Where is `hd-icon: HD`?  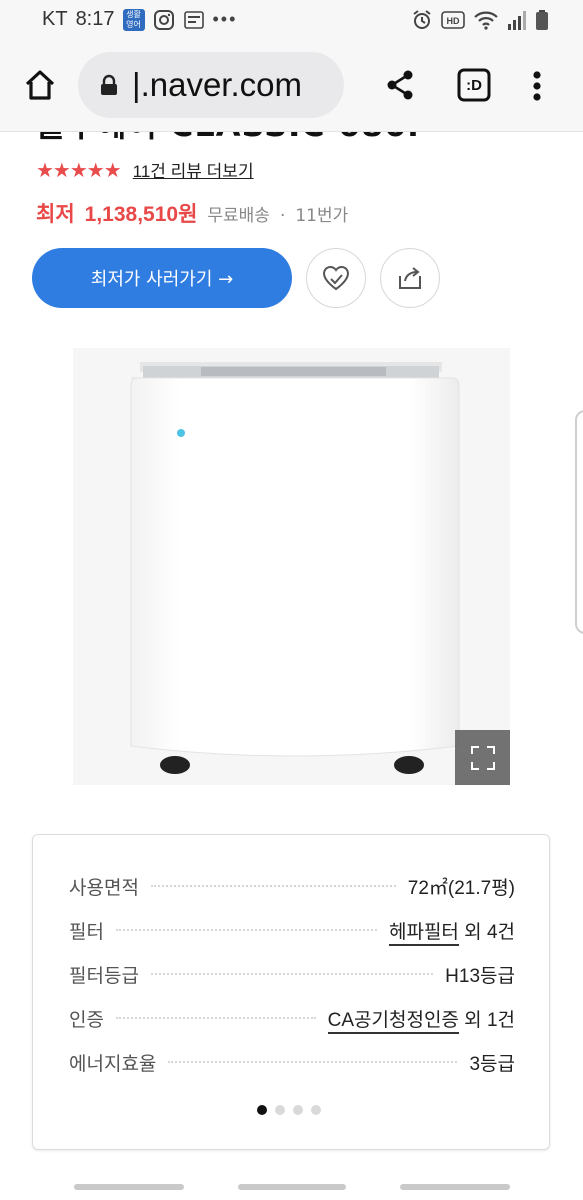
hd-icon: HD is located at coordinates (453, 20).